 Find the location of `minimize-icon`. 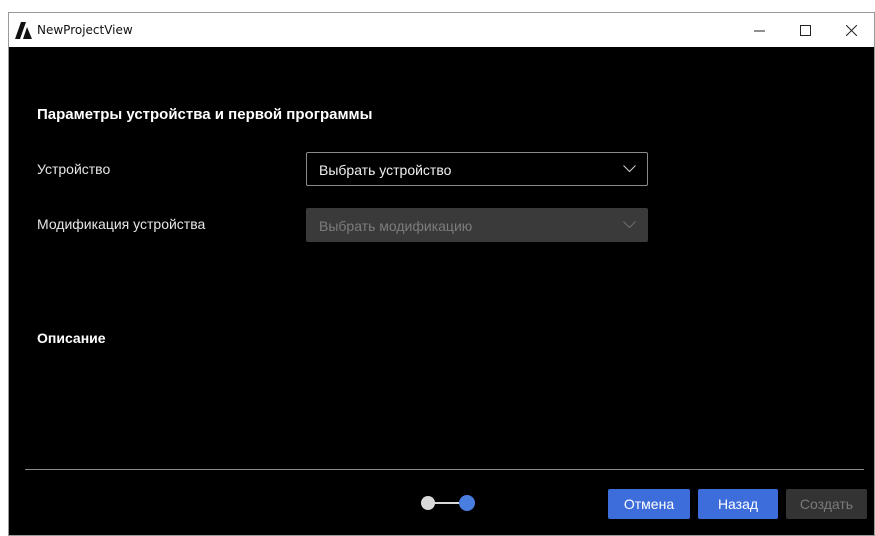

minimize-icon is located at coordinates (759, 30).